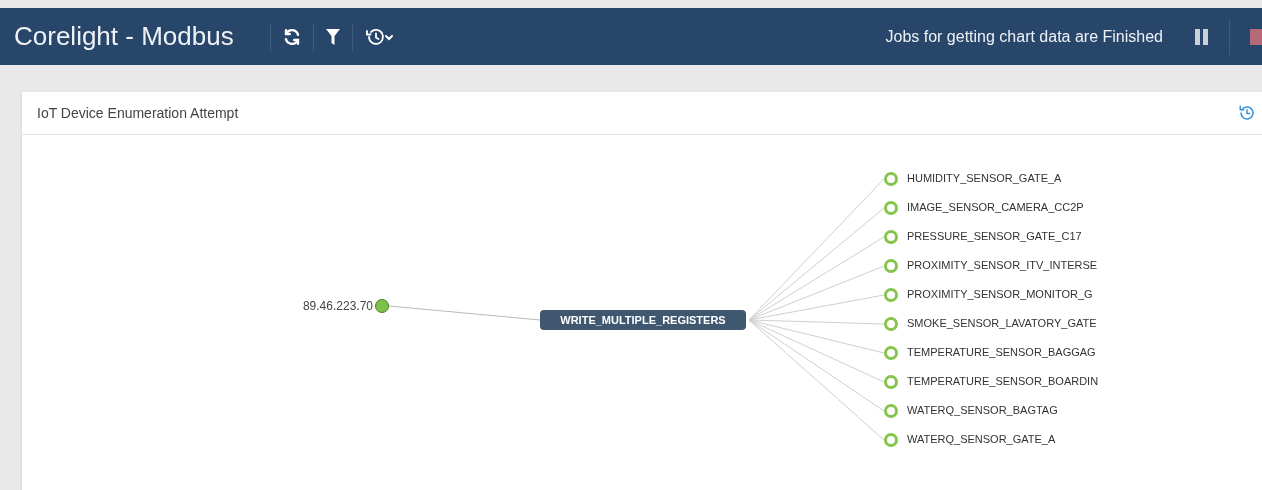  I want to click on node-label: SMOKE_SENSOR_LAVATORY_GATE, so click(1002, 323).